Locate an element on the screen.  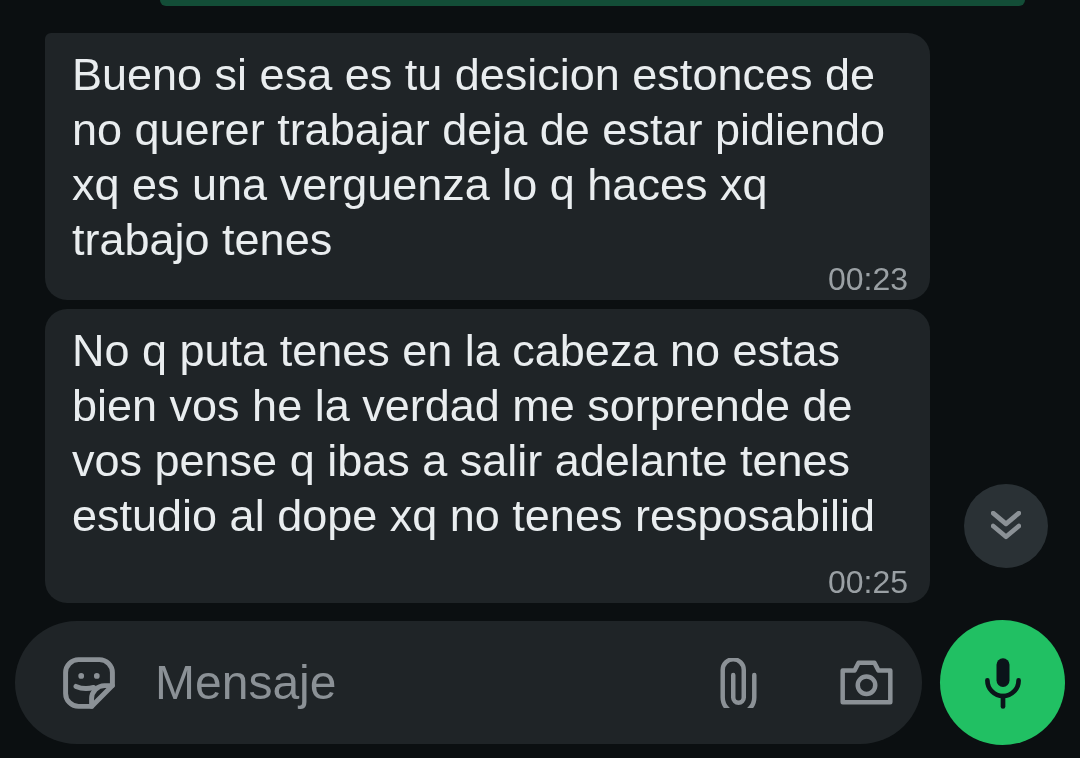
sticker-icon is located at coordinates (89, 682).